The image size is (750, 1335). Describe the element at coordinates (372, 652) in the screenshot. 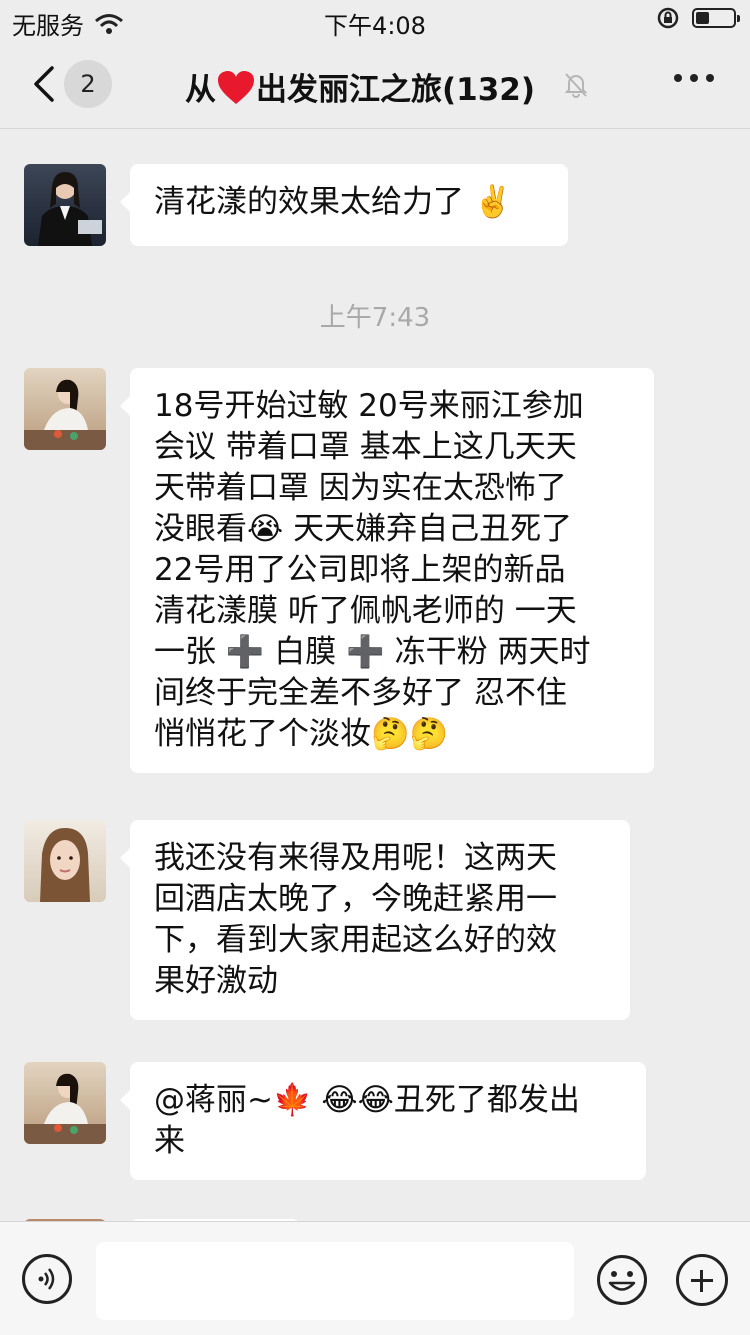

I see `message-text-line: 一张 ➕ 白膜 ➕ 冻干粉 两天时` at that location.